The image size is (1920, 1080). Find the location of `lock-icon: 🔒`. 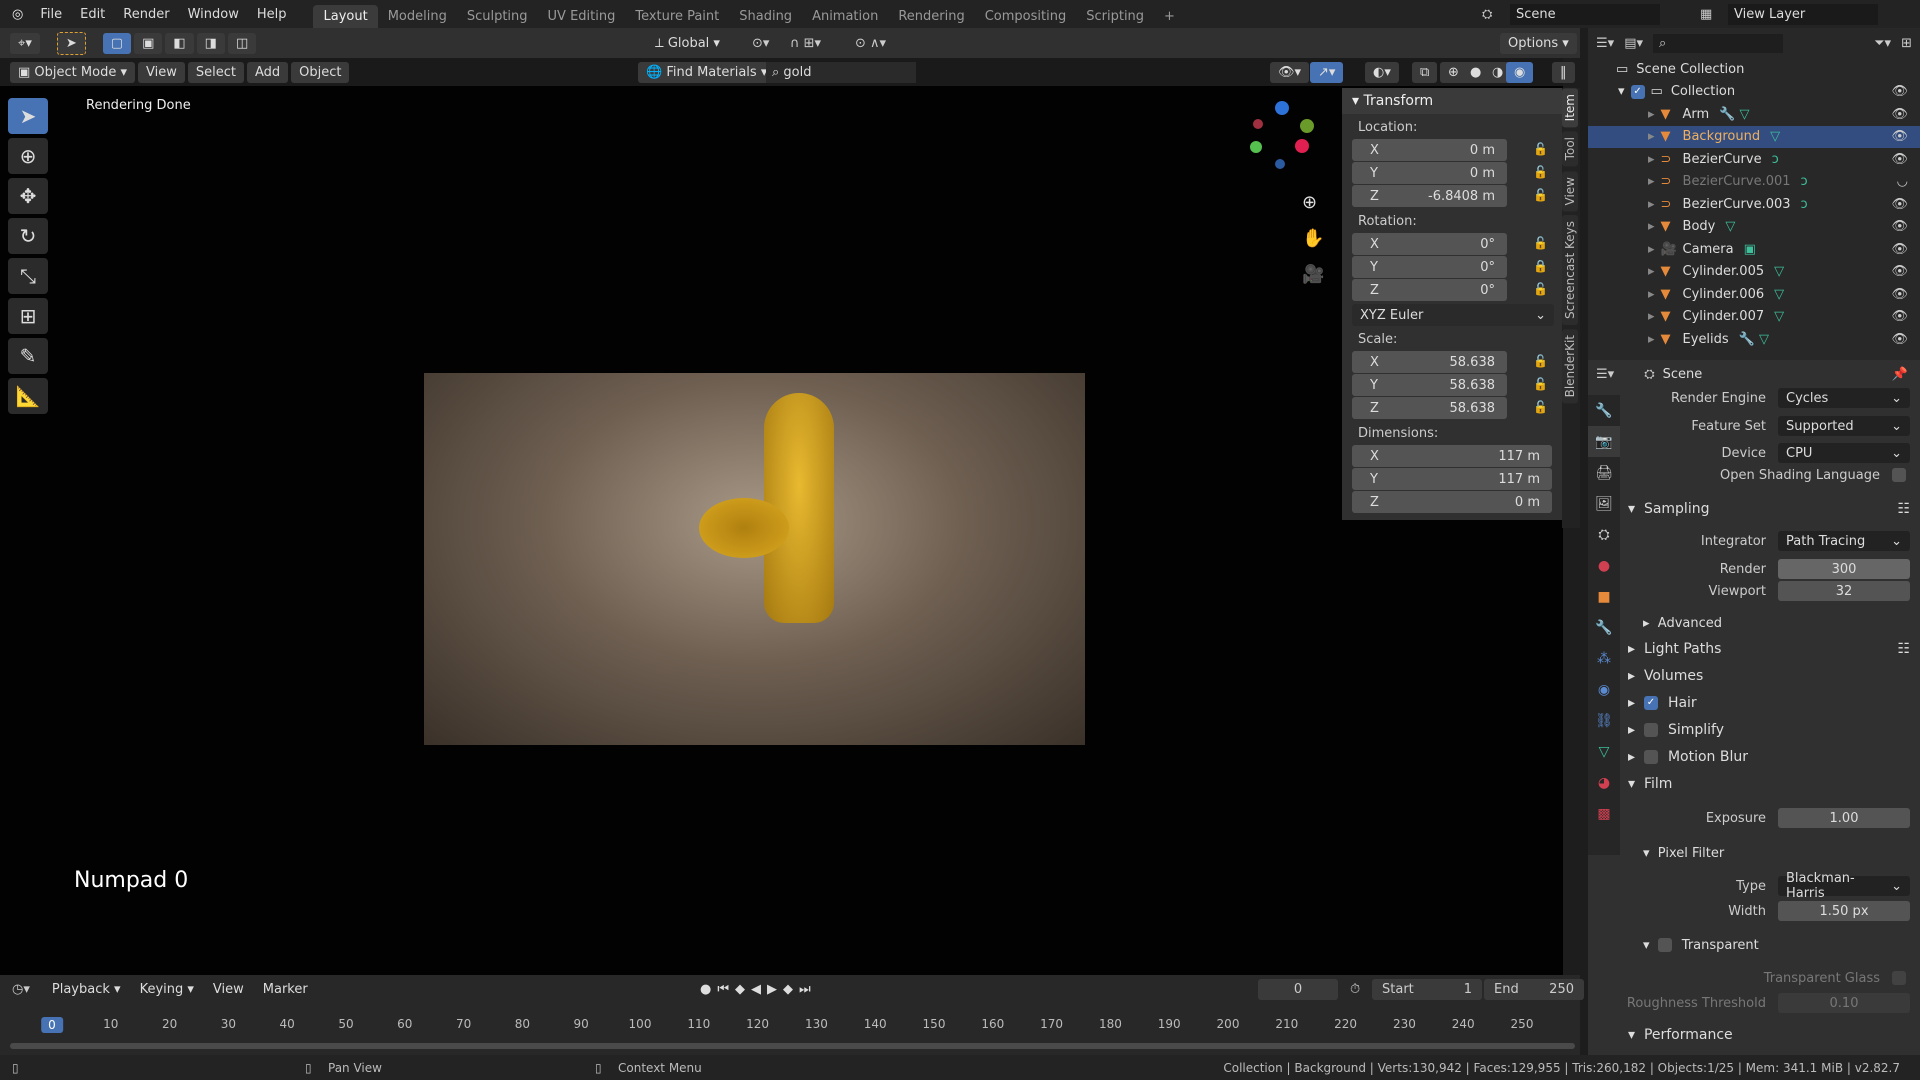

lock-icon: 🔒 is located at coordinates (1540, 266).